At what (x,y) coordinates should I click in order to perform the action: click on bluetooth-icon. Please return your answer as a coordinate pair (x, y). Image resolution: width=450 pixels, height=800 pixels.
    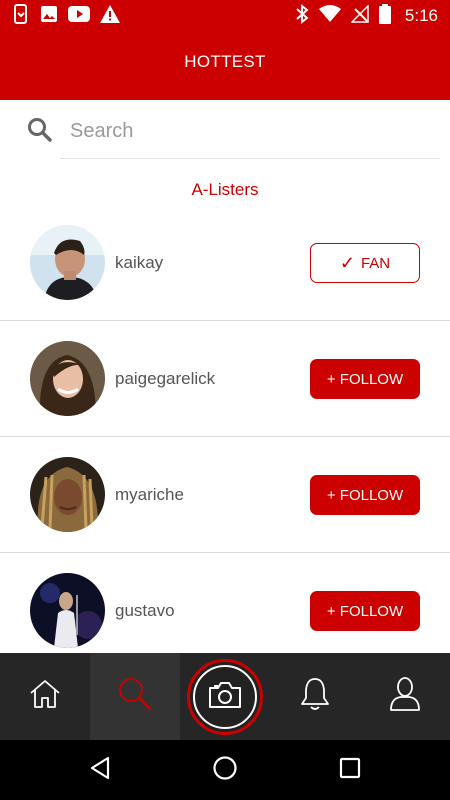
    Looking at the image, I should click on (302, 16).